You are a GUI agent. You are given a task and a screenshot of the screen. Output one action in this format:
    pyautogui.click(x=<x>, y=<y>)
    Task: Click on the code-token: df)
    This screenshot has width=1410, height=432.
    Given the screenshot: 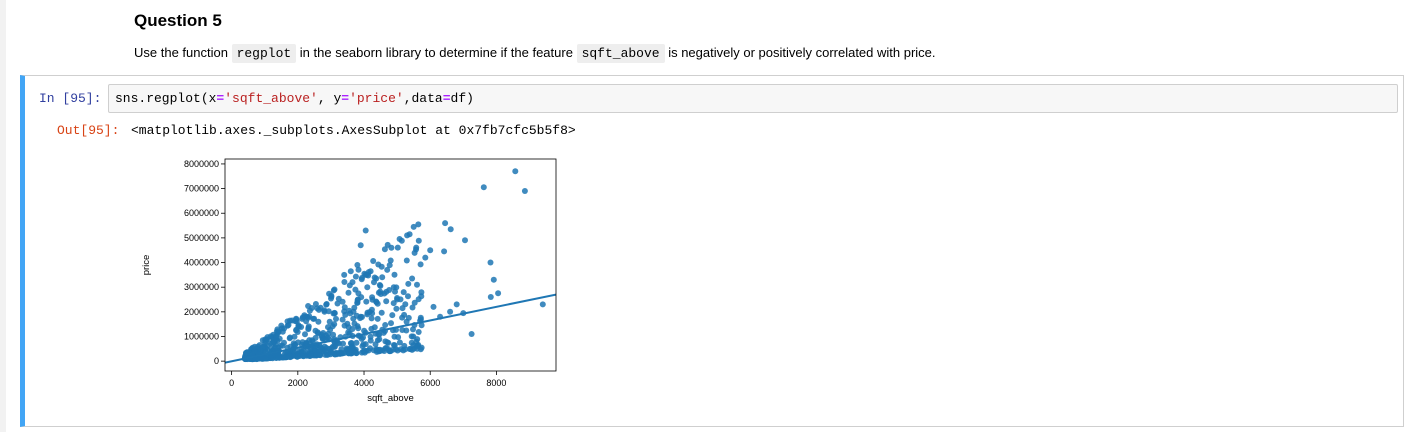 What is the action you would take?
    pyautogui.click(x=462, y=98)
    